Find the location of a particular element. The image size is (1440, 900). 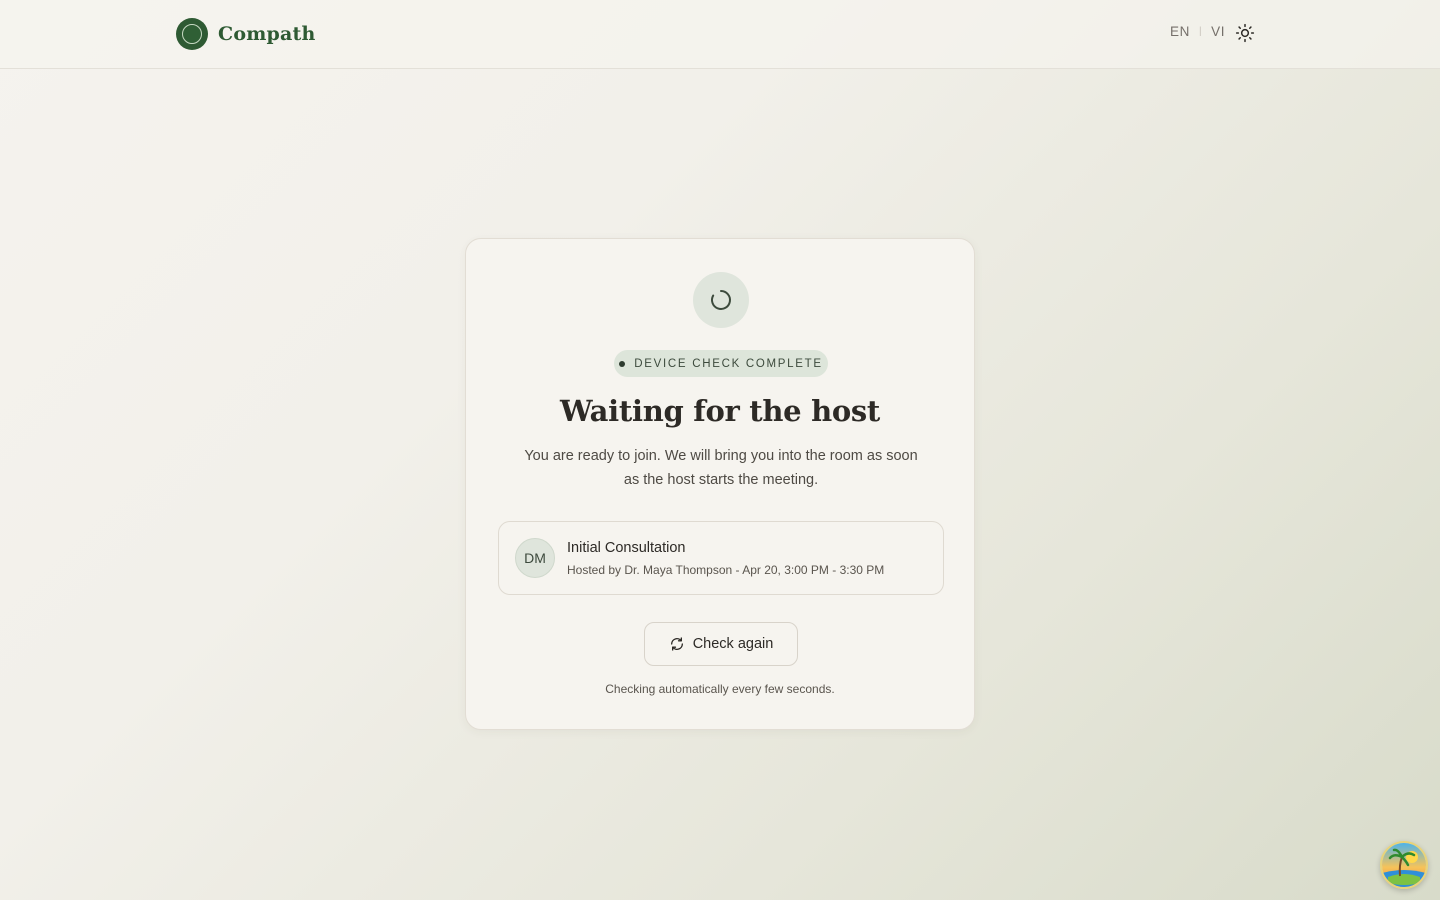

host-avatar: DM is located at coordinates (535, 558).